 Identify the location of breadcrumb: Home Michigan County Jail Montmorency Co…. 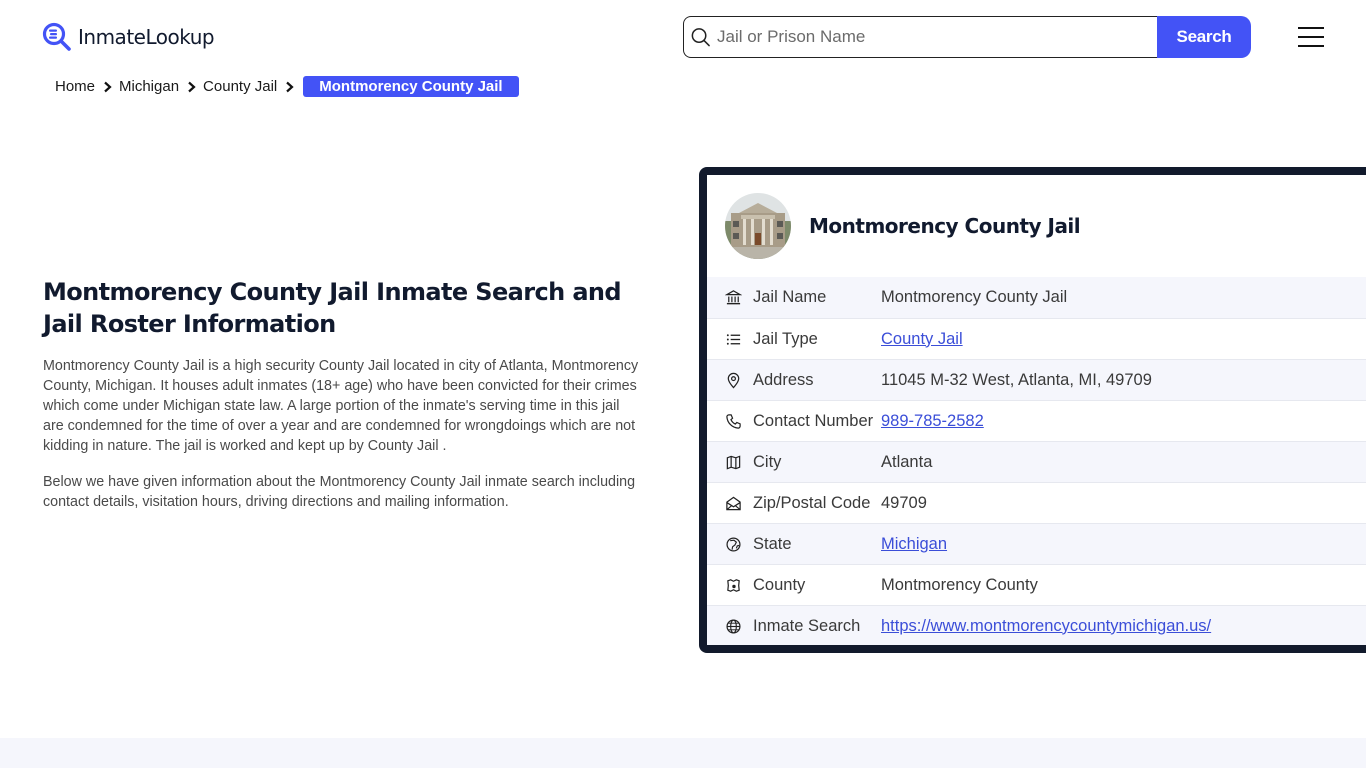
(287, 86).